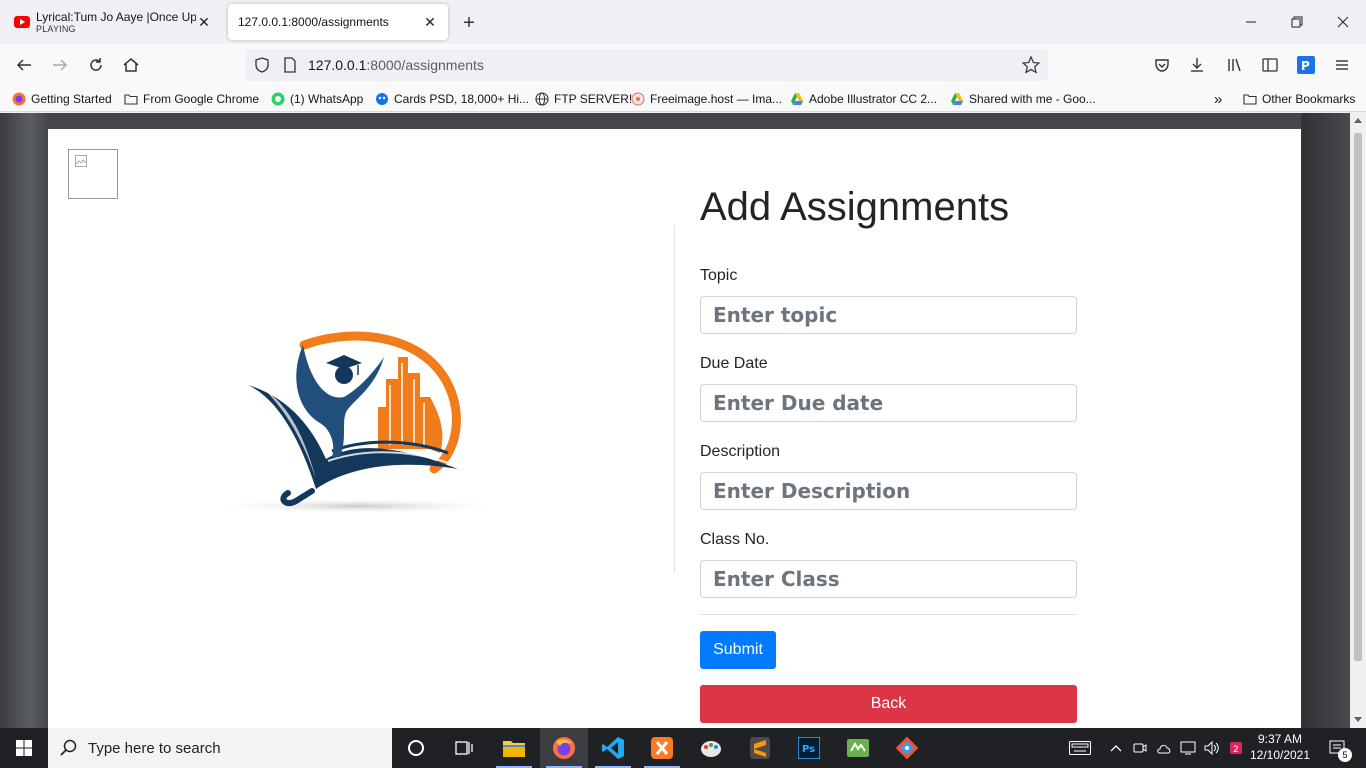  What do you see at coordinates (638, 99) in the screenshot?
I see `freeimage-icon` at bounding box center [638, 99].